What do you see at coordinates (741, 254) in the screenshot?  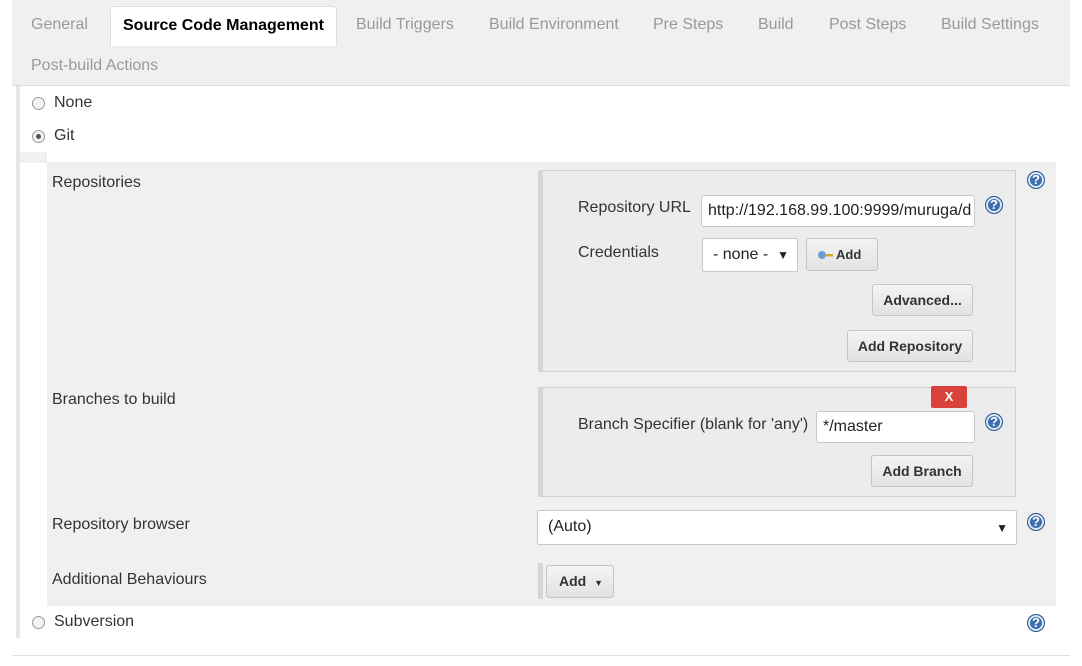 I see `credentials-select-value: - none -` at bounding box center [741, 254].